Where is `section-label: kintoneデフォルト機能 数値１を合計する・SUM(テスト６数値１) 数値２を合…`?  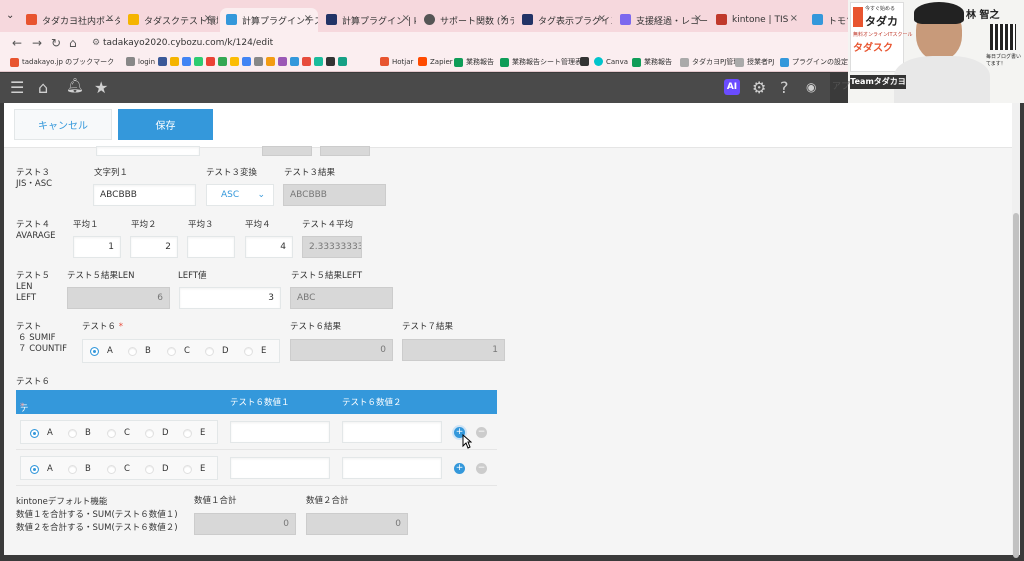
section-label: kintoneデフォルト機能 数値１を合計する・SUM(テスト６数値１) 数値２を合… is located at coordinates (97, 515).